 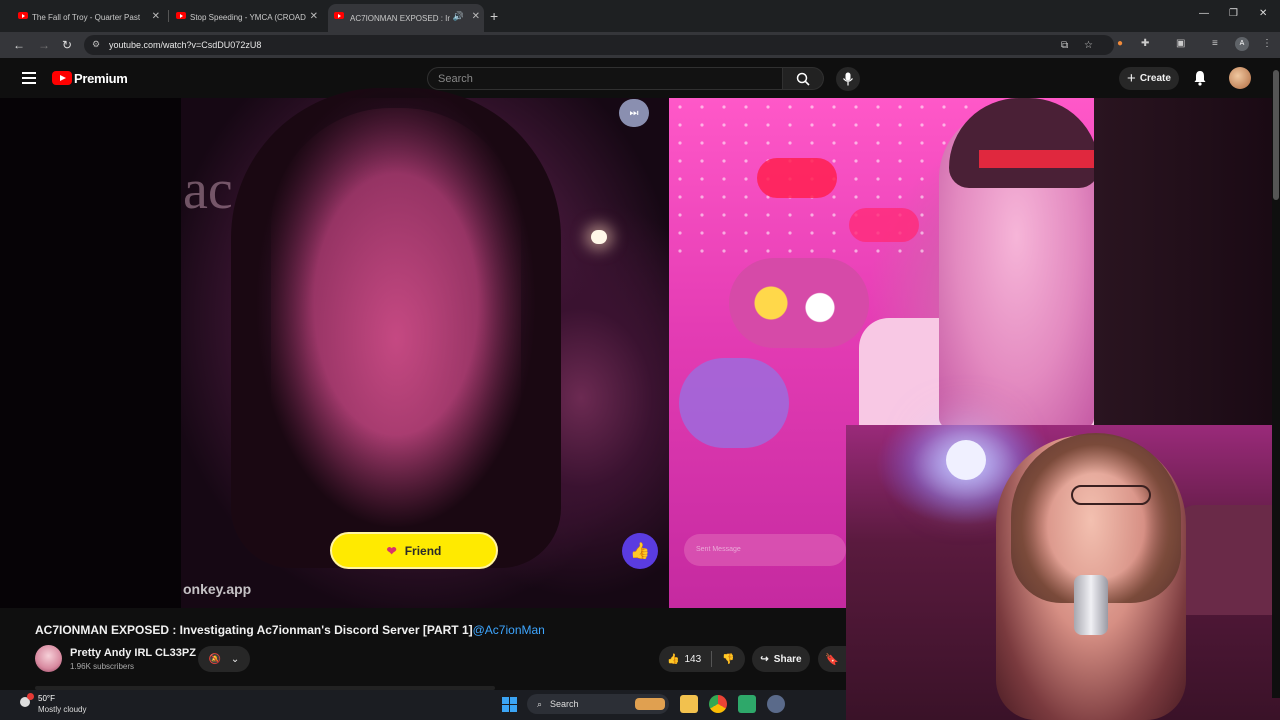 I want to click on weather-temperature: 50°F, so click(x=46, y=698).